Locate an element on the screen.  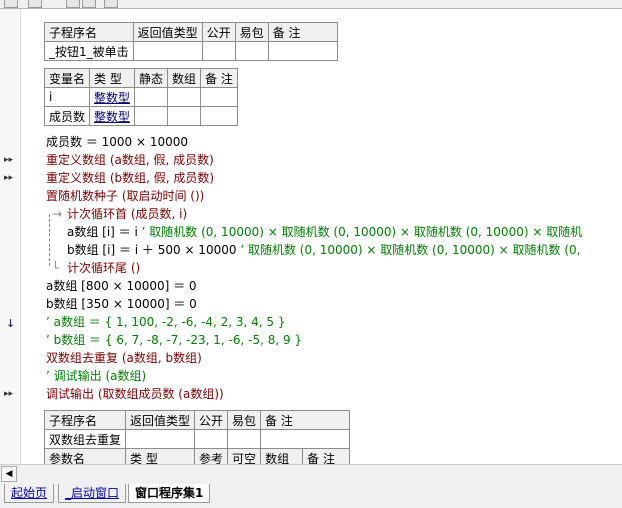
code-line: 双数组去重复 (a数组, b数组) is located at coordinates (124, 358).